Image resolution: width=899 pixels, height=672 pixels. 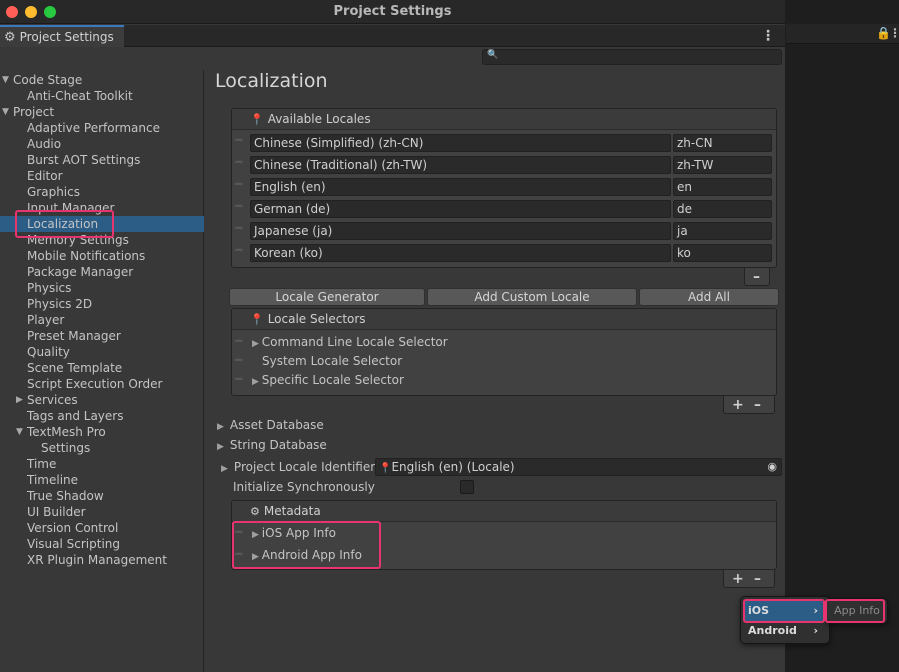 I want to click on add-metadata-menu: iOS › Android ›, so click(x=785, y=620).